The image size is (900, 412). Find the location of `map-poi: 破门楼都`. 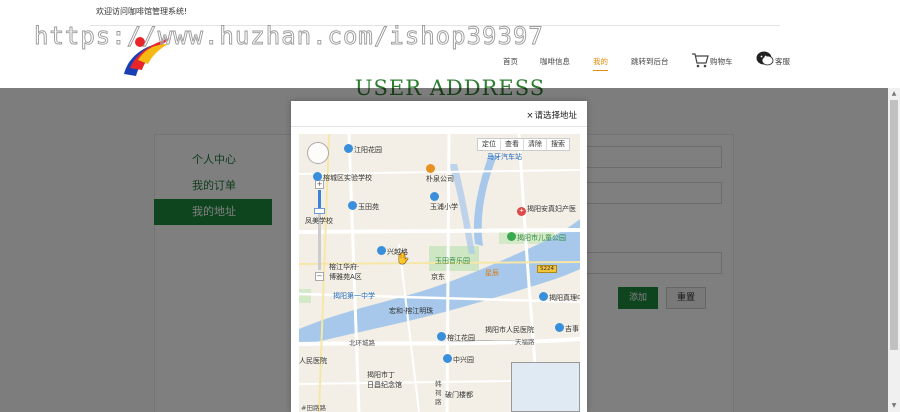

map-poi: 破门楼都 is located at coordinates (459, 395).